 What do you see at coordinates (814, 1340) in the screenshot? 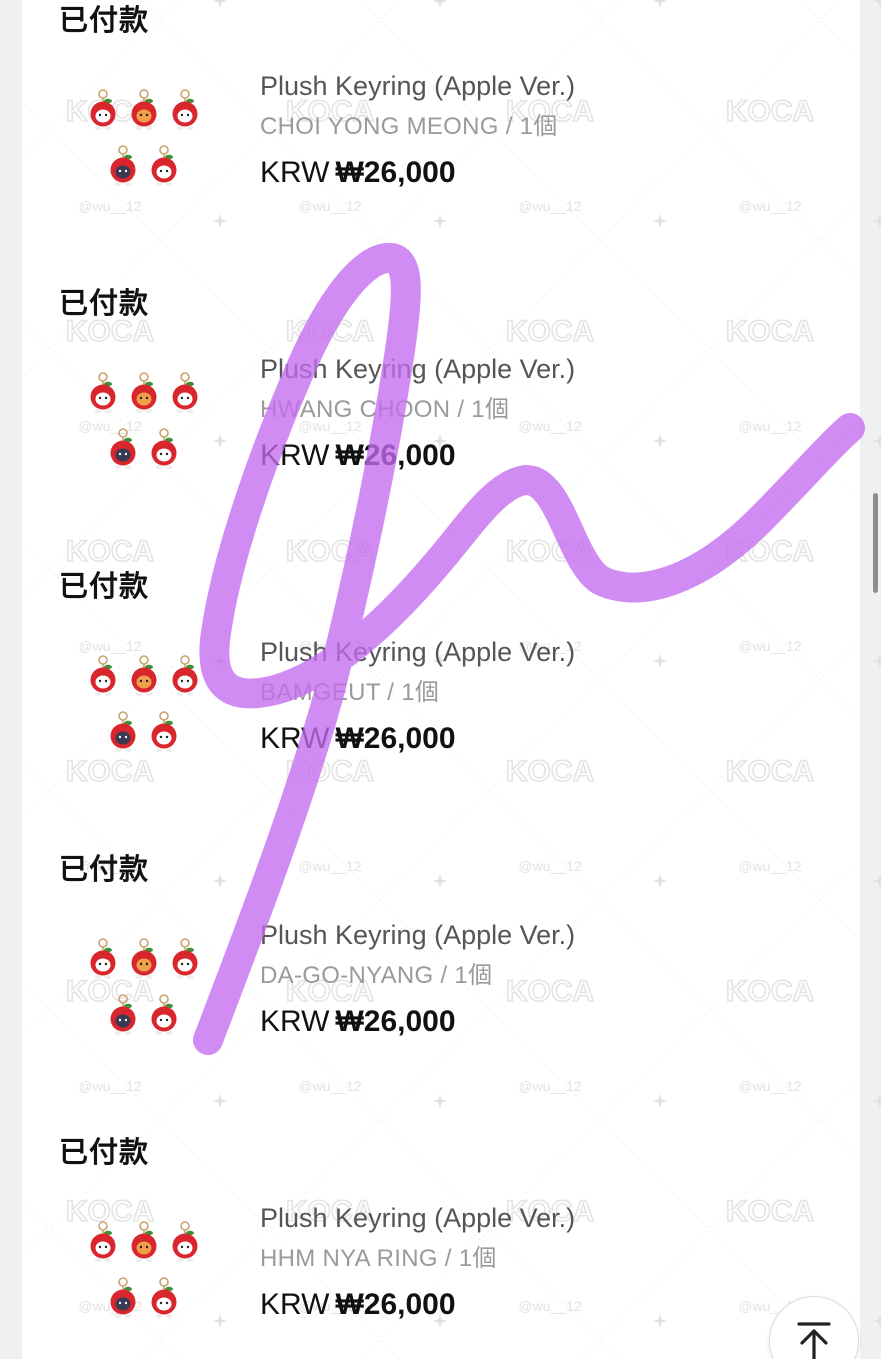
I see `arrow-up-to-top-icon` at bounding box center [814, 1340].